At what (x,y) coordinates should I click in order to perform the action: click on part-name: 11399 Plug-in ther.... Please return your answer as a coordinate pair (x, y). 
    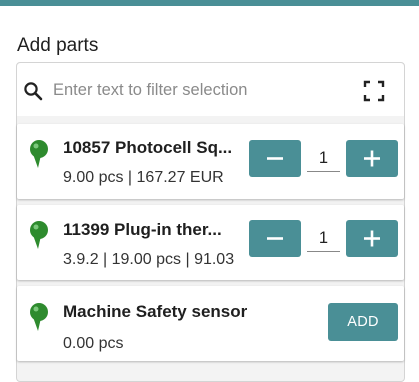
    Looking at the image, I should click on (142, 229).